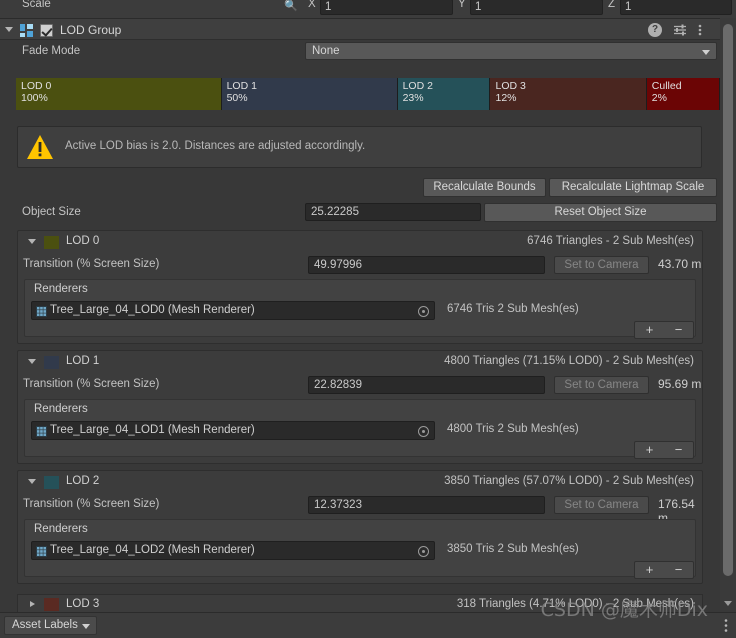 The width and height of the screenshot is (736, 638). What do you see at coordinates (513, 309) in the screenshot?
I see `renderer-meta: 6746 Tris 2 Sub Mesh(es)` at bounding box center [513, 309].